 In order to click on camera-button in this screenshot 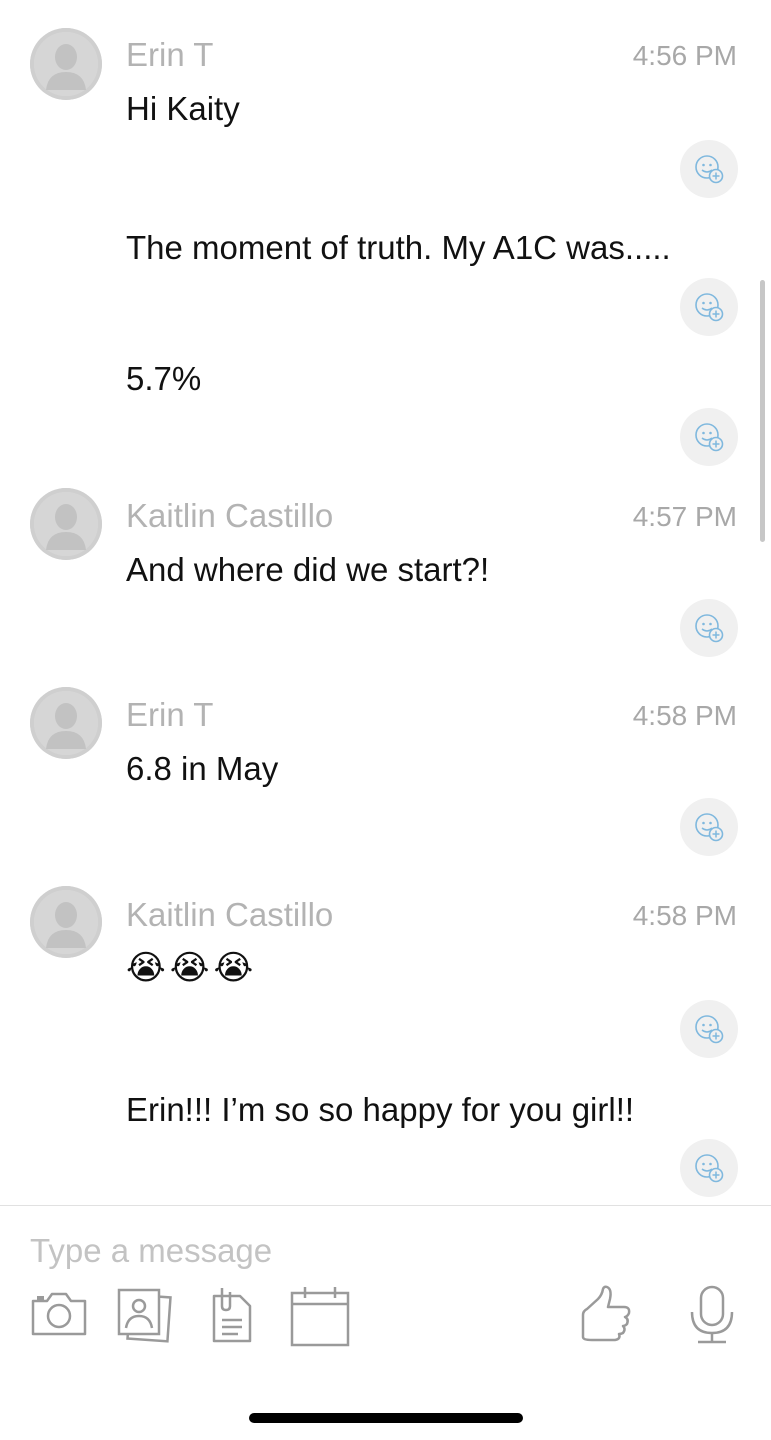, I will do `click(59, 1315)`.